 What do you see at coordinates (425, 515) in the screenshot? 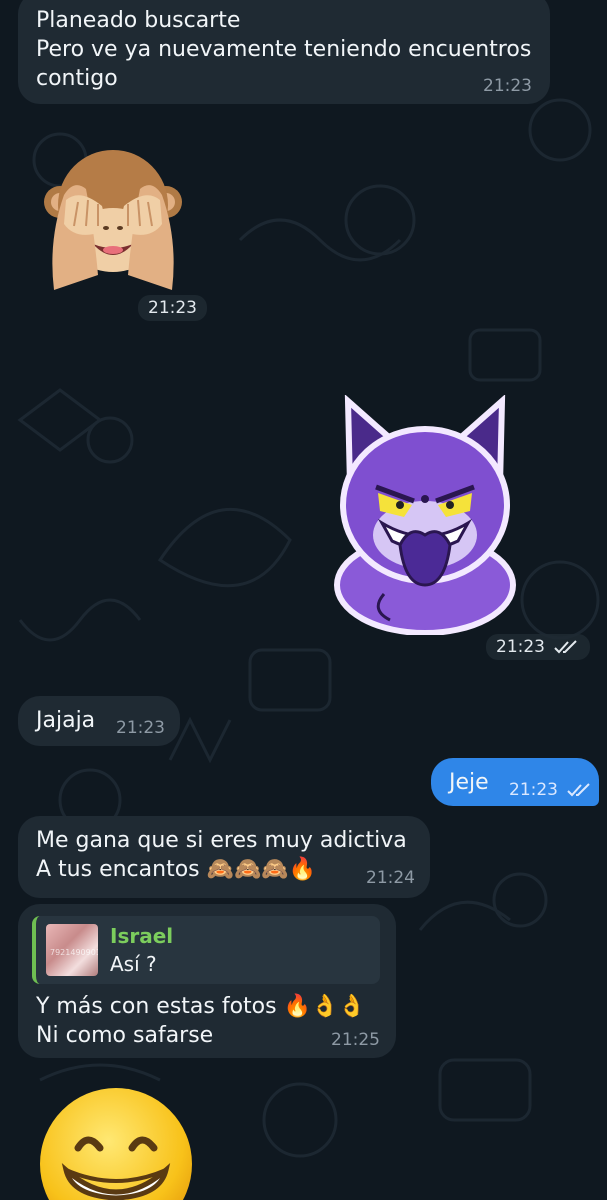
I see `purple-devil-cat-sticker` at bounding box center [425, 515].